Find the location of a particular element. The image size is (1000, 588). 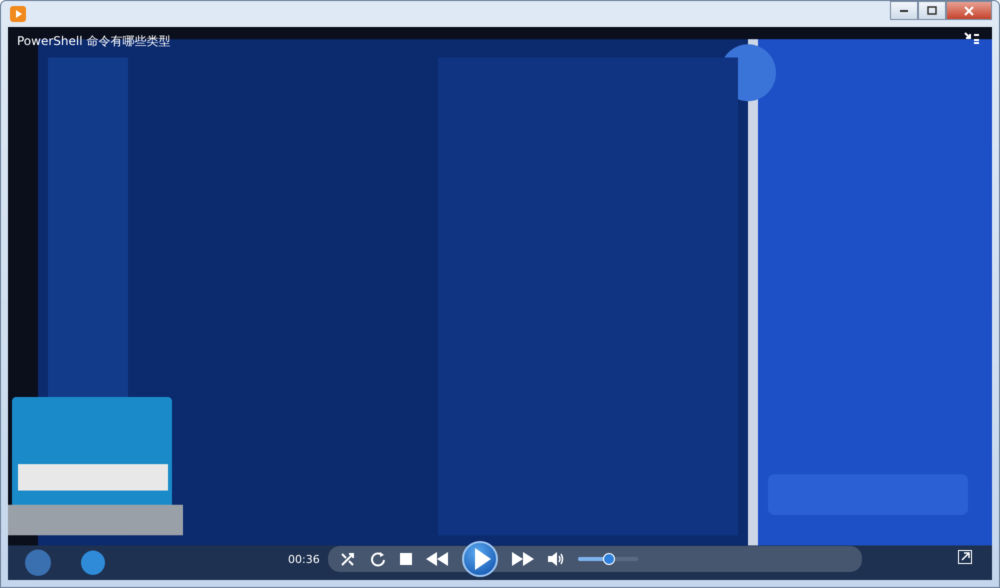

fast-forward-icon is located at coordinates (523, 559).